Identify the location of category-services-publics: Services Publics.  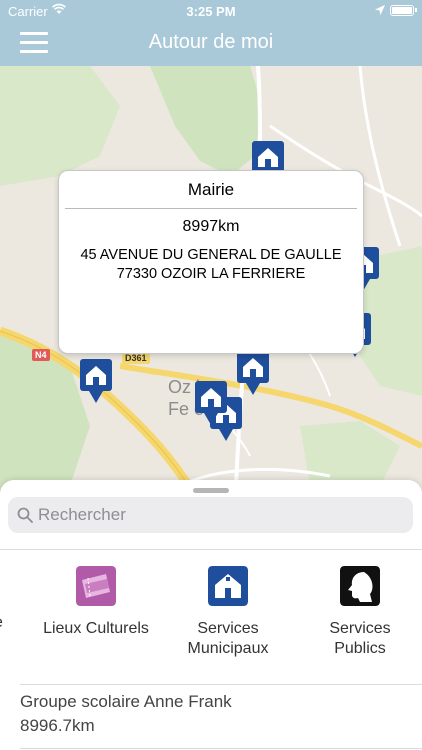
(356, 612).